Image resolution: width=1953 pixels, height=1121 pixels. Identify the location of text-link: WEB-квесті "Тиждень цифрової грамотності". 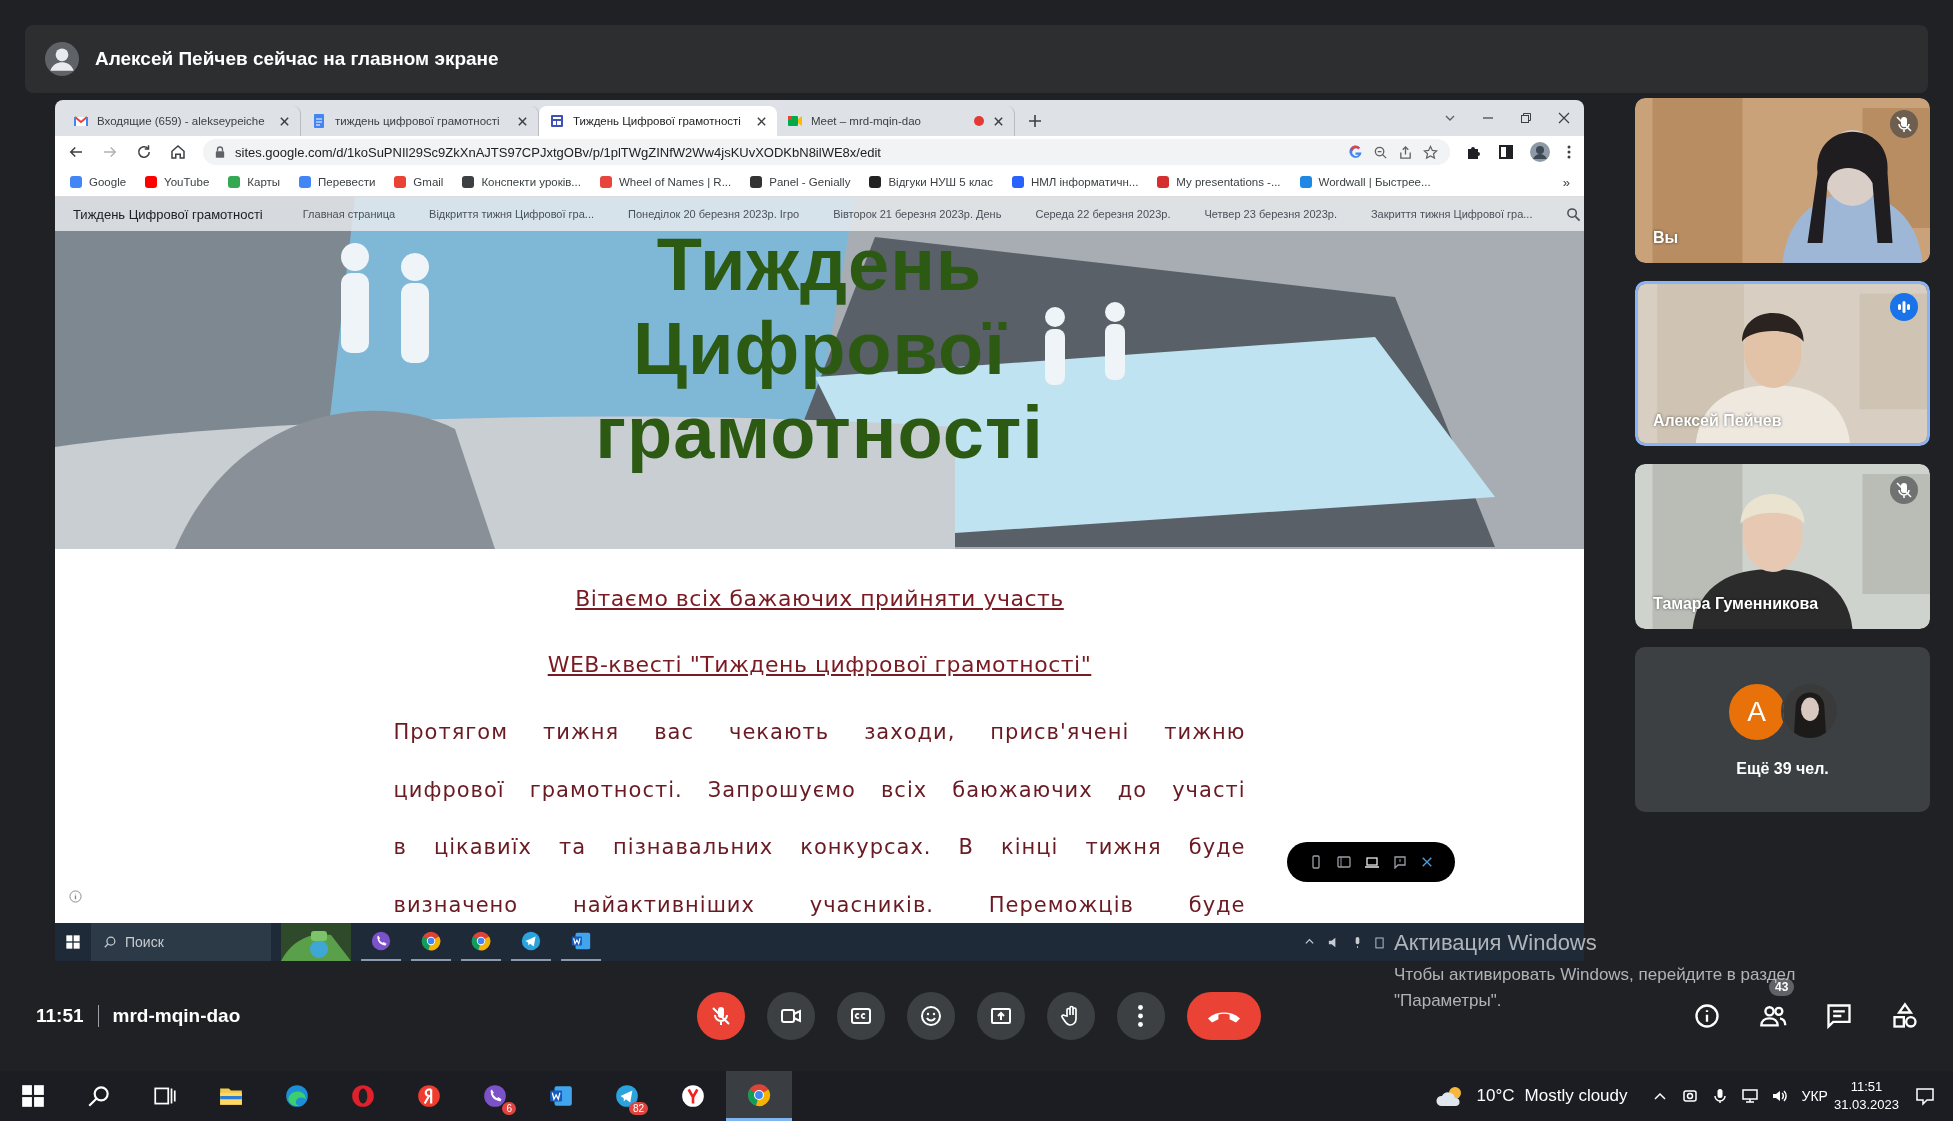
(819, 665).